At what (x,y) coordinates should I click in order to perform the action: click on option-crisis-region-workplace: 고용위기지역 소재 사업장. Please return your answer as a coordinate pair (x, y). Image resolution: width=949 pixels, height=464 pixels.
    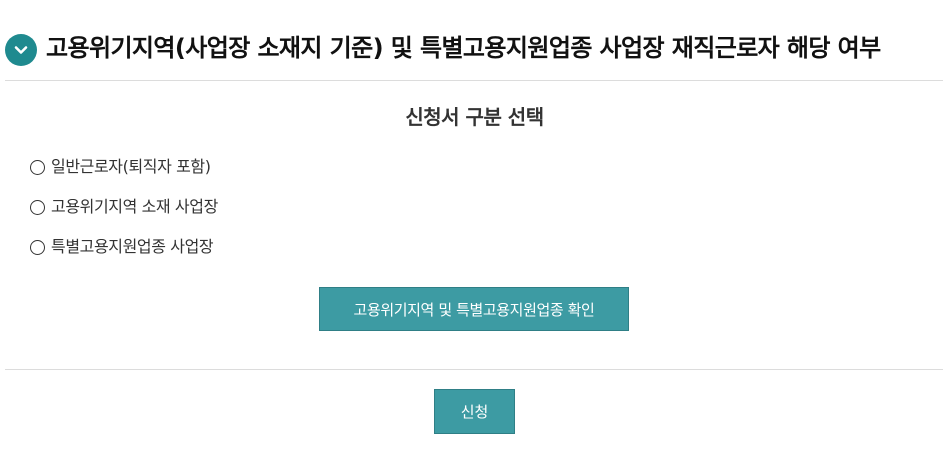
    Looking at the image, I should click on (124, 207).